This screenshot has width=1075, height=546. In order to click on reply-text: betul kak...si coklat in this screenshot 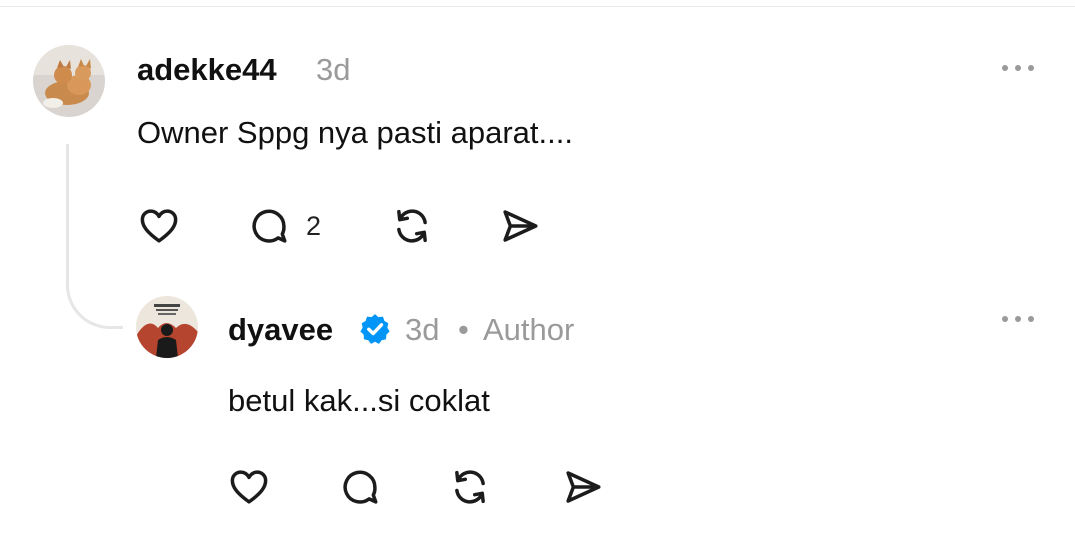, I will do `click(359, 400)`.